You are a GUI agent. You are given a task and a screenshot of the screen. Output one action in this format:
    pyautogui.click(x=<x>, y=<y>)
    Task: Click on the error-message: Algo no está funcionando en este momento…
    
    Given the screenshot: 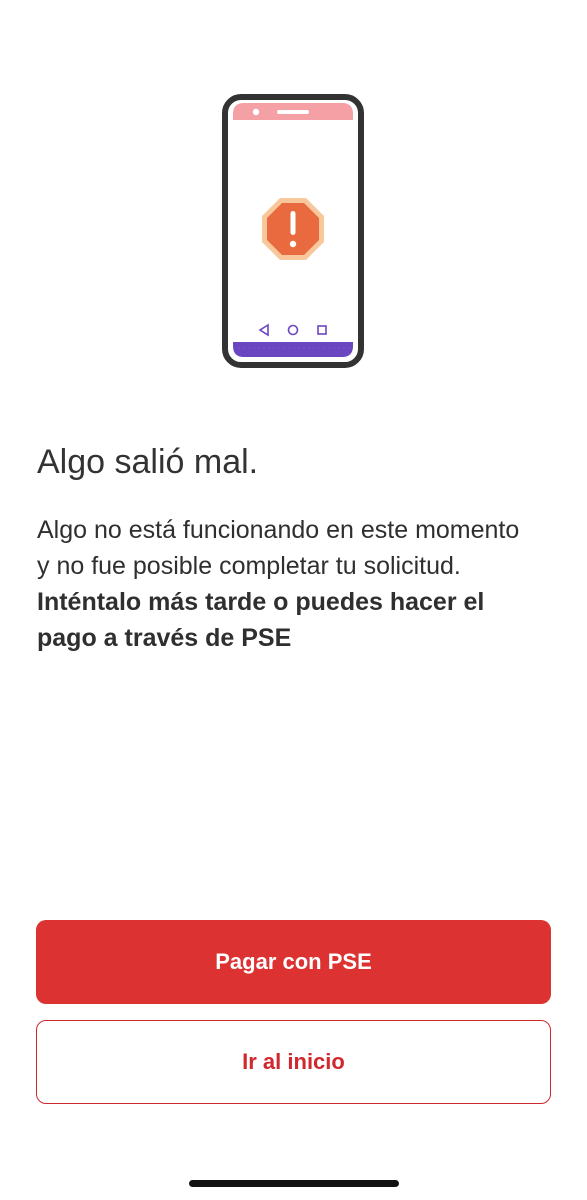 What is the action you would take?
    pyautogui.click(x=287, y=584)
    